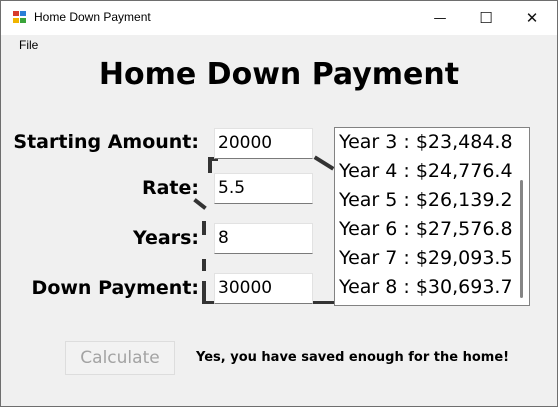 The image size is (558, 407). I want to click on close-button: ✕, so click(532, 18).